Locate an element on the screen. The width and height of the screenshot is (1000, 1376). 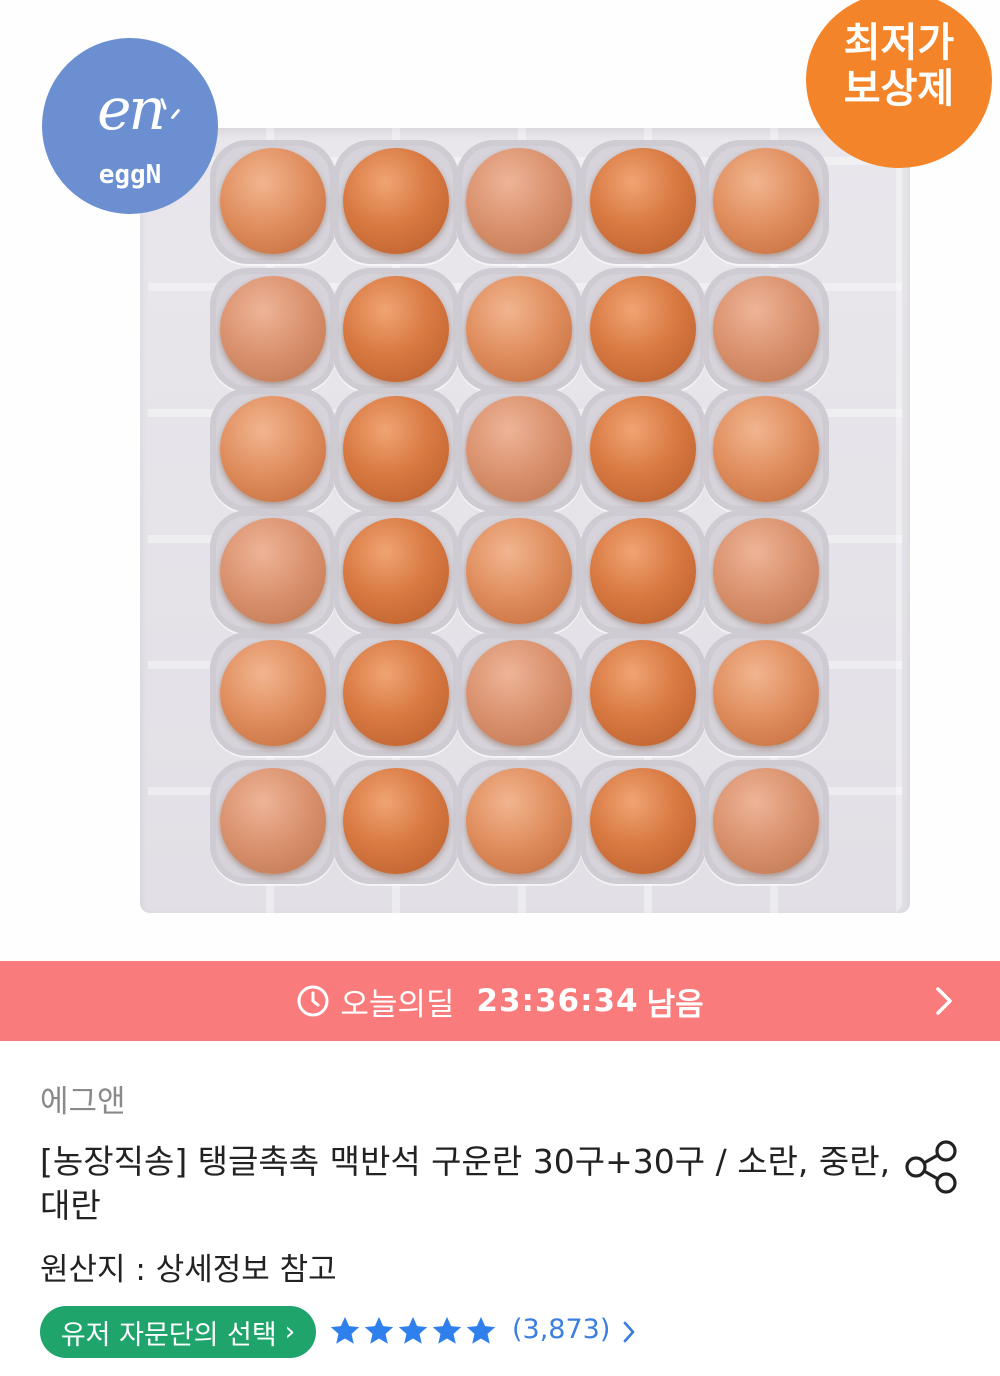
logo-word: eggN is located at coordinates (130, 175).